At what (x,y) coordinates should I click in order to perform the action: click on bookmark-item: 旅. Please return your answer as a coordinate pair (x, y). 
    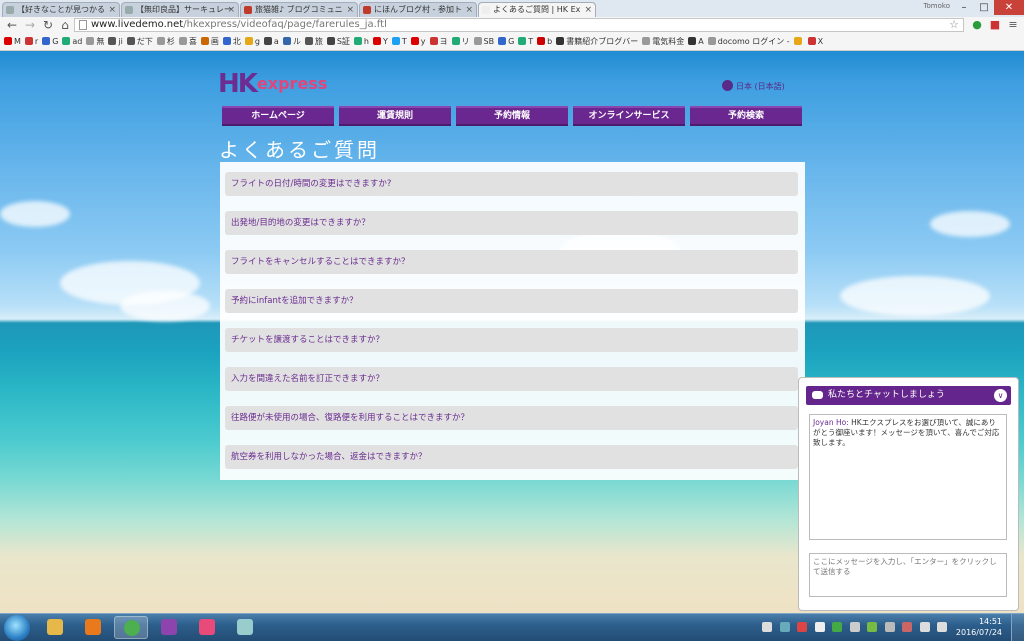
    Looking at the image, I should click on (313, 42).